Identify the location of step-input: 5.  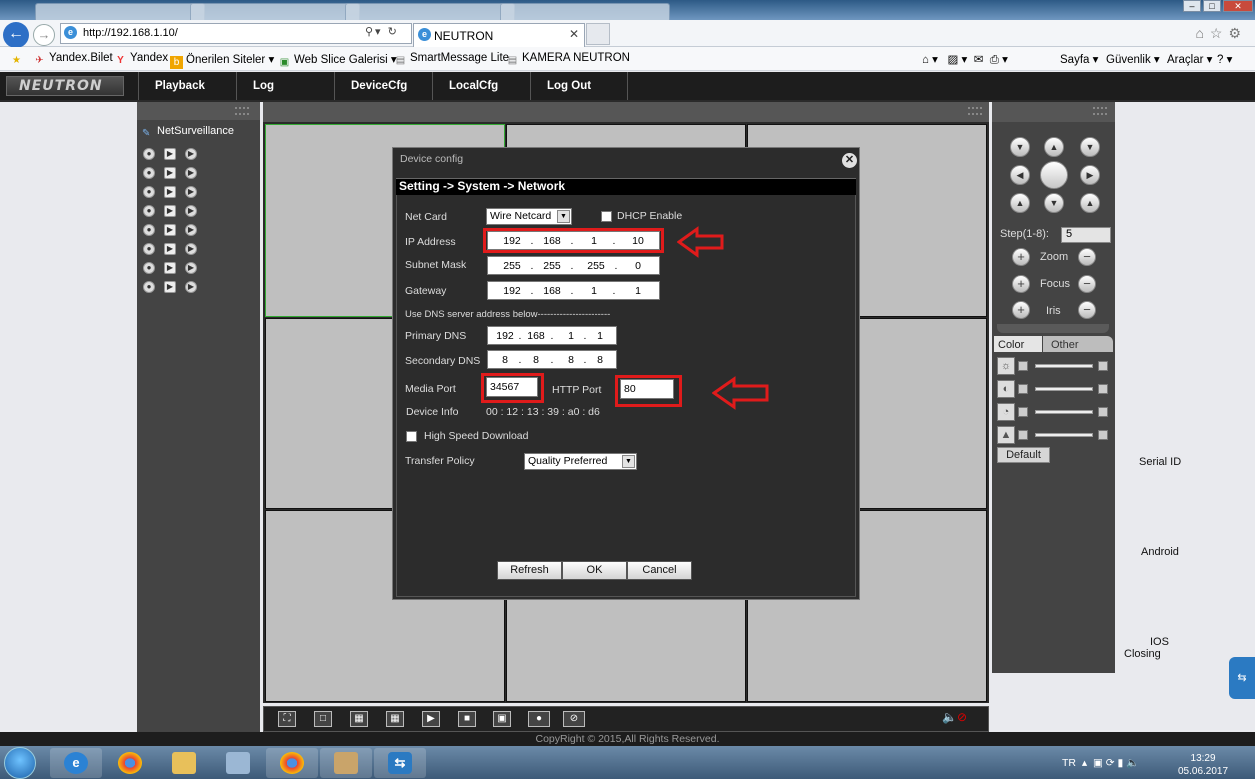
(1086, 235).